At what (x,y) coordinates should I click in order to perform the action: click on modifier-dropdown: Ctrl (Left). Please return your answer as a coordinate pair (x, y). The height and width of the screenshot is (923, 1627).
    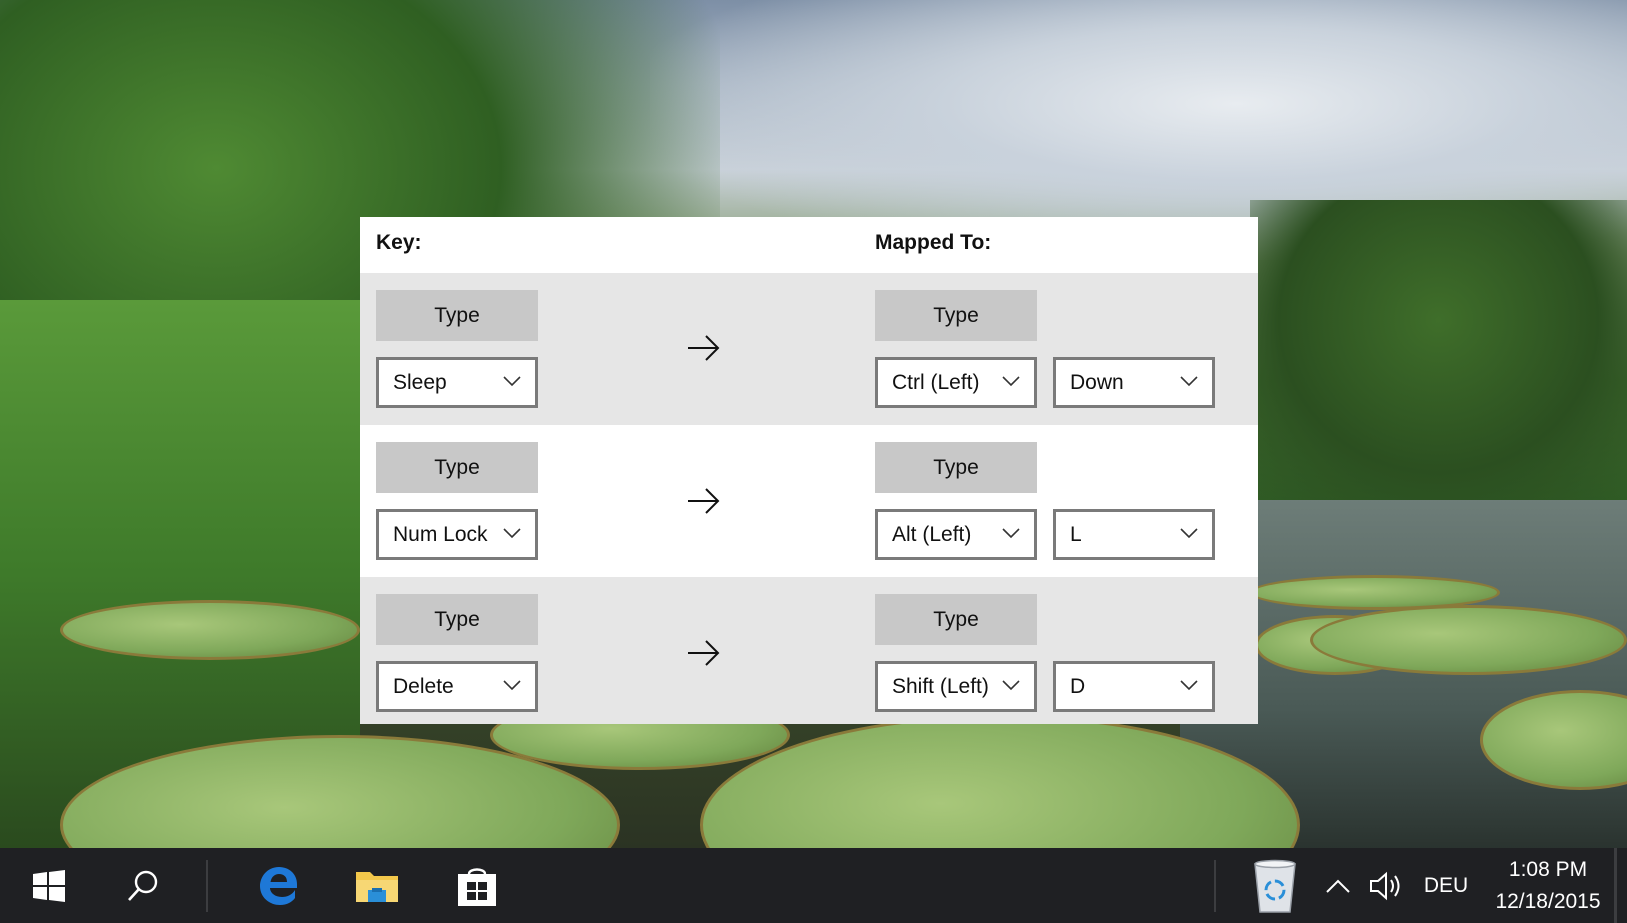
    Looking at the image, I should click on (956, 382).